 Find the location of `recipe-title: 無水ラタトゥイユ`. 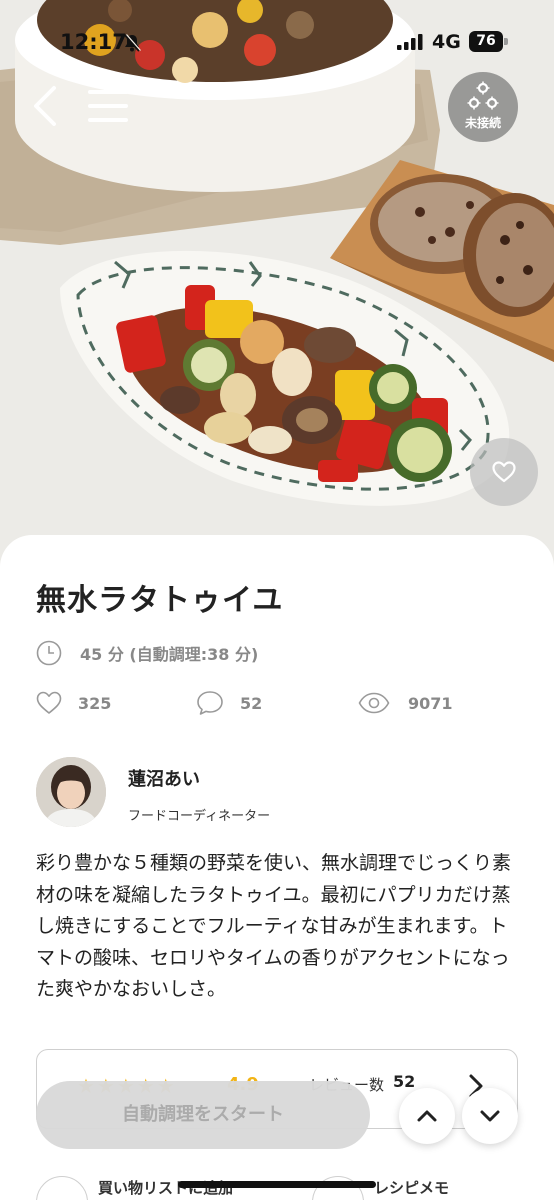

recipe-title: 無水ラタトゥイユ is located at coordinates (160, 600).